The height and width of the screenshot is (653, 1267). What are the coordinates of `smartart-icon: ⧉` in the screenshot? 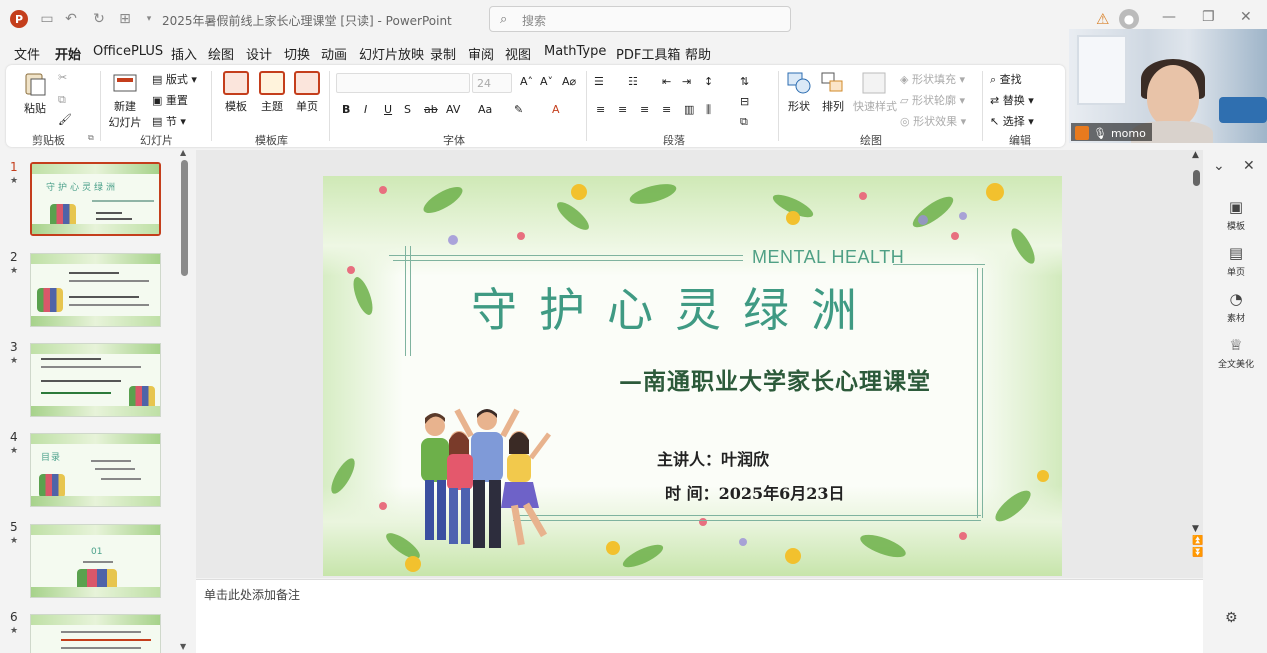 It's located at (744, 122).